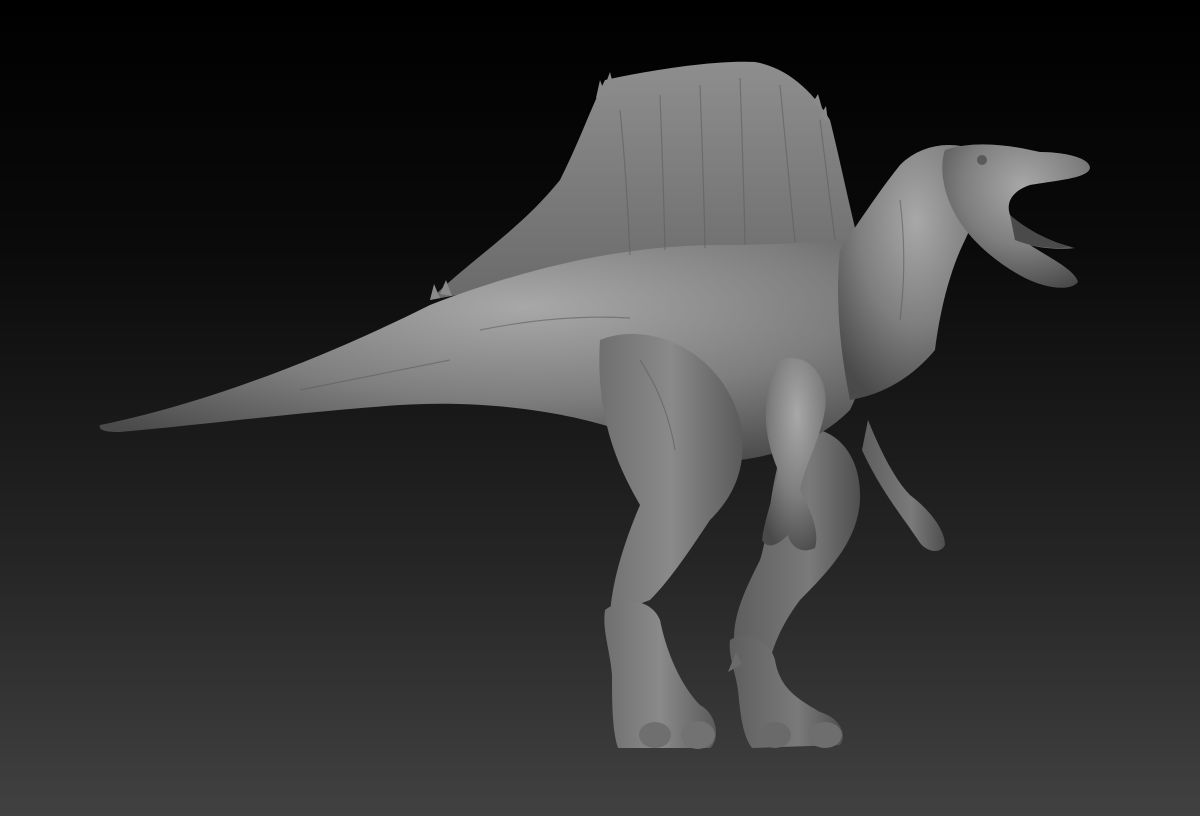  Describe the element at coordinates (903, 486) in the screenshot. I see `far-arm` at that location.